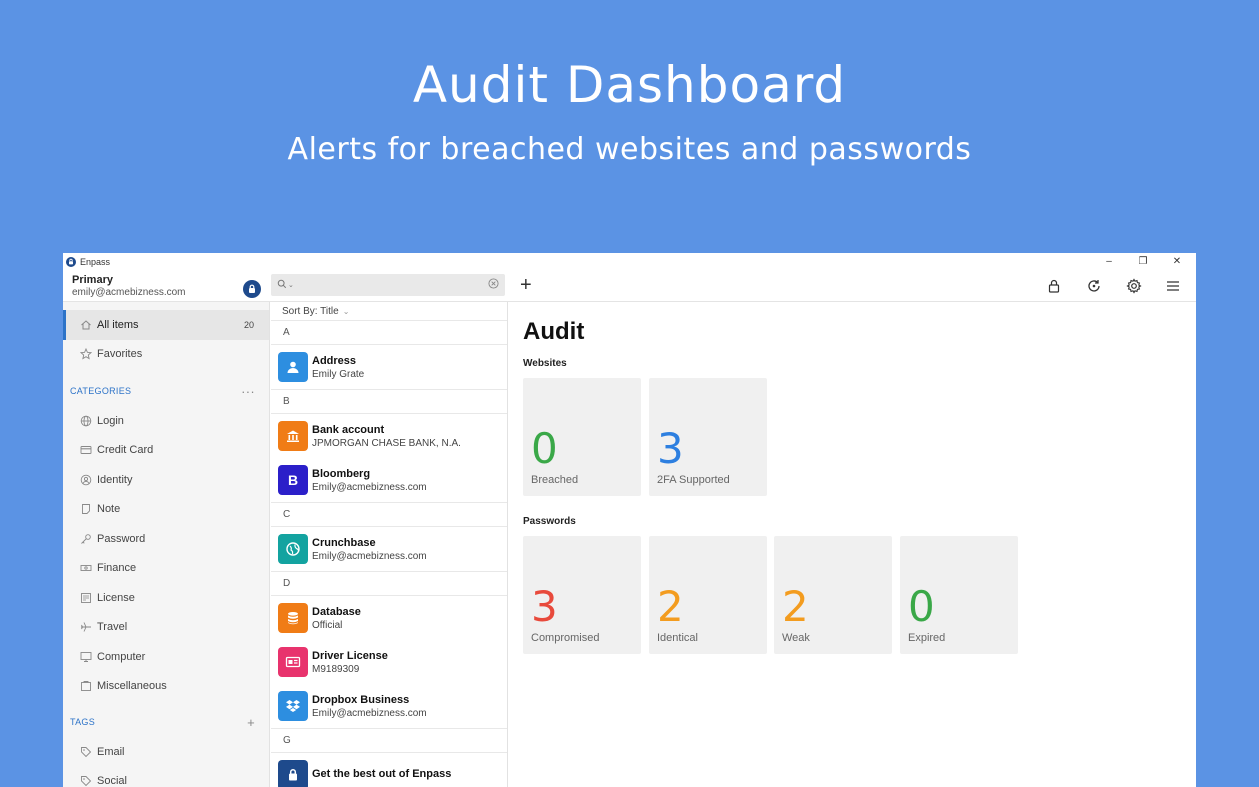 The height and width of the screenshot is (787, 1259). I want to click on categories-header: CATEGORIES ···, so click(166, 391).